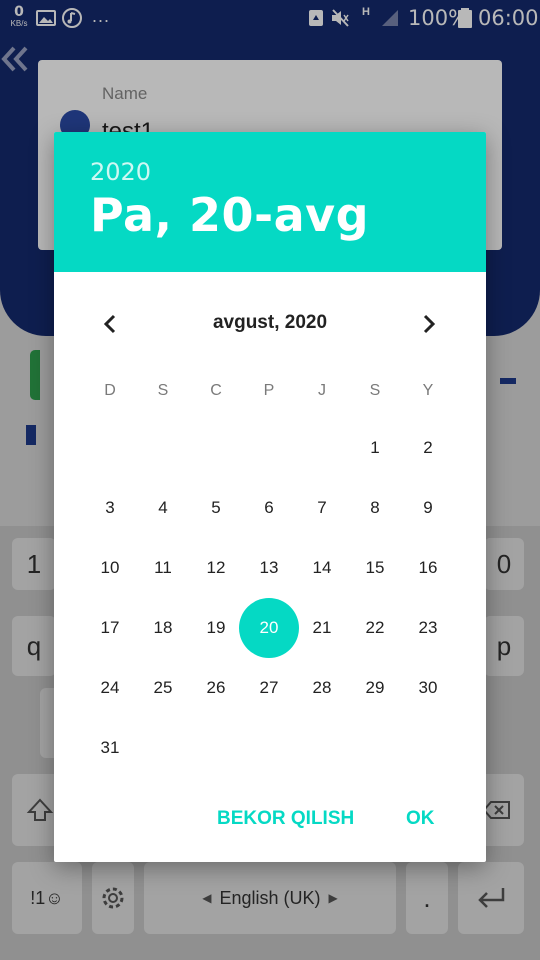  What do you see at coordinates (269, 568) in the screenshot?
I see `calendar-day: 13` at bounding box center [269, 568].